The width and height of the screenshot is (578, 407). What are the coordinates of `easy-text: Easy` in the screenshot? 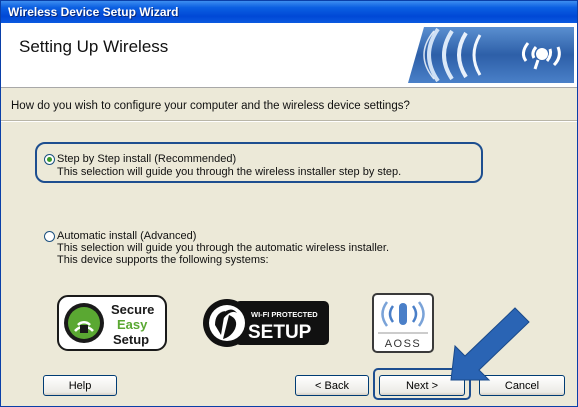 It's located at (132, 324).